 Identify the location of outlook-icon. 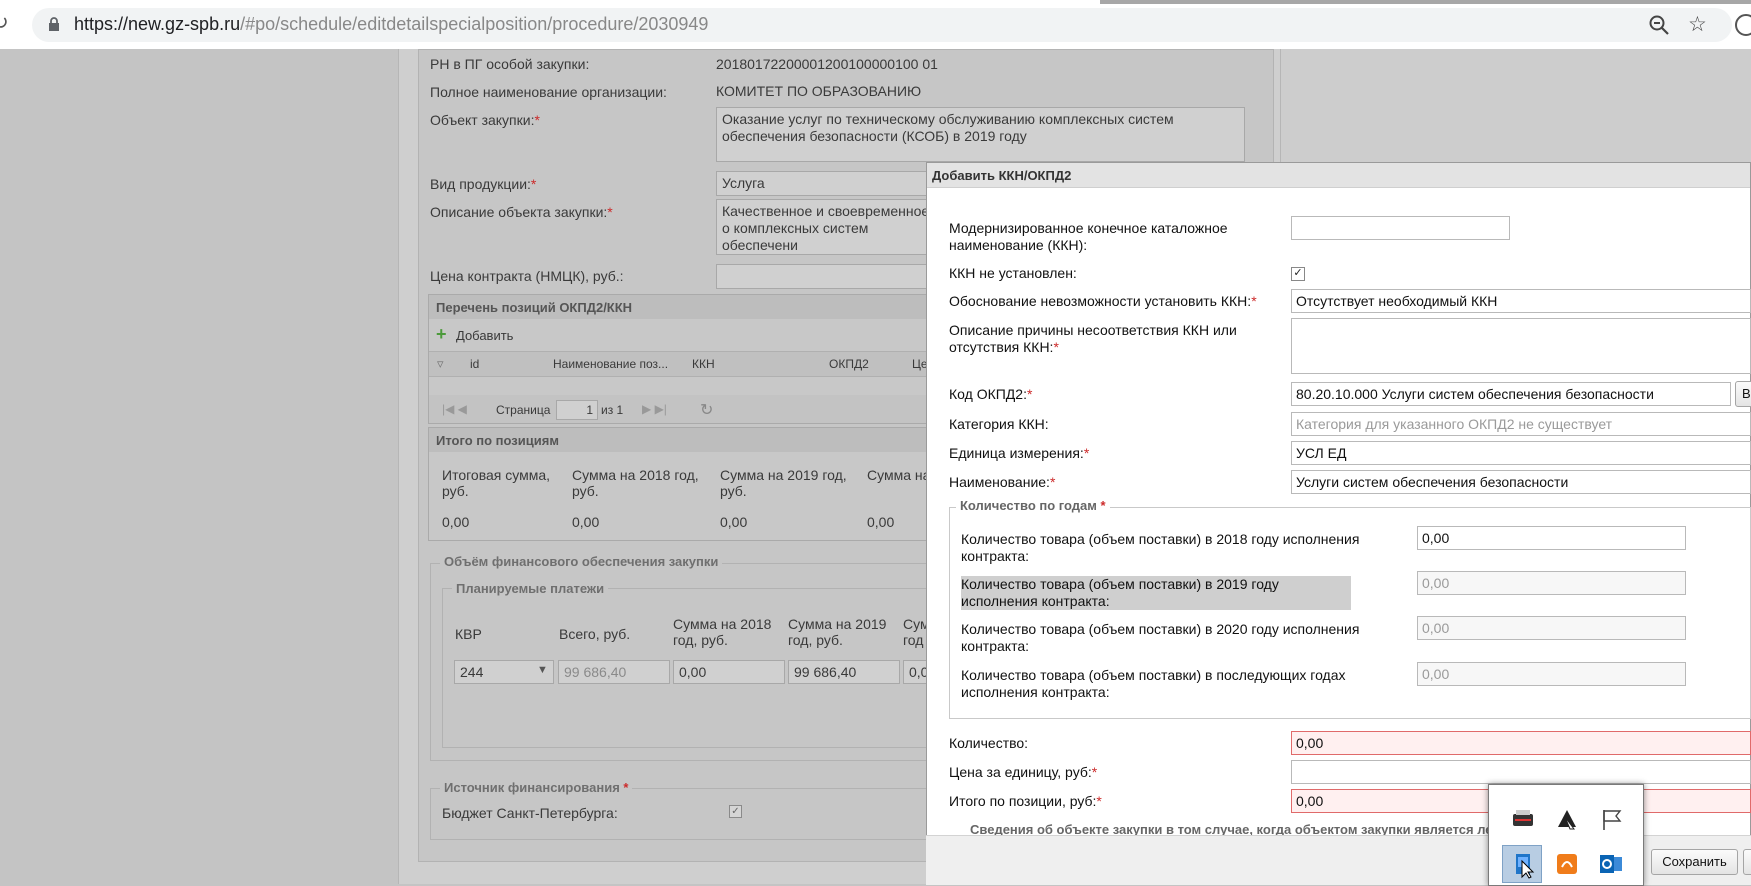
(1611, 864).